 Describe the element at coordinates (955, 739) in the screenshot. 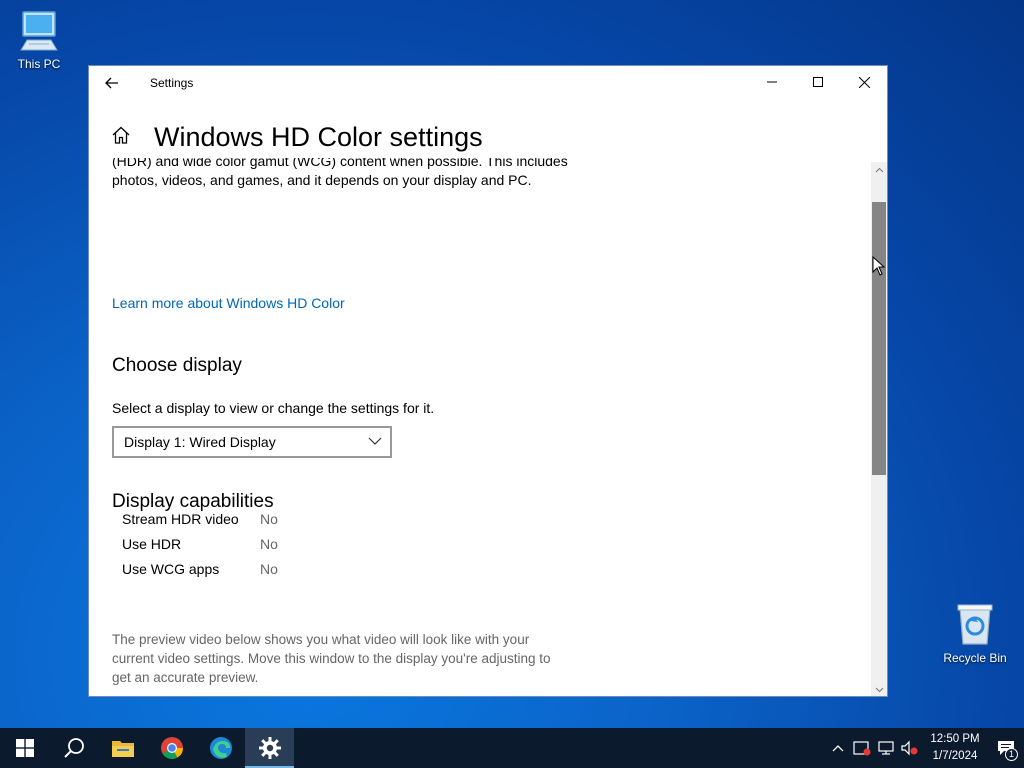

I see `clock-time: 12:50 PM` at that location.